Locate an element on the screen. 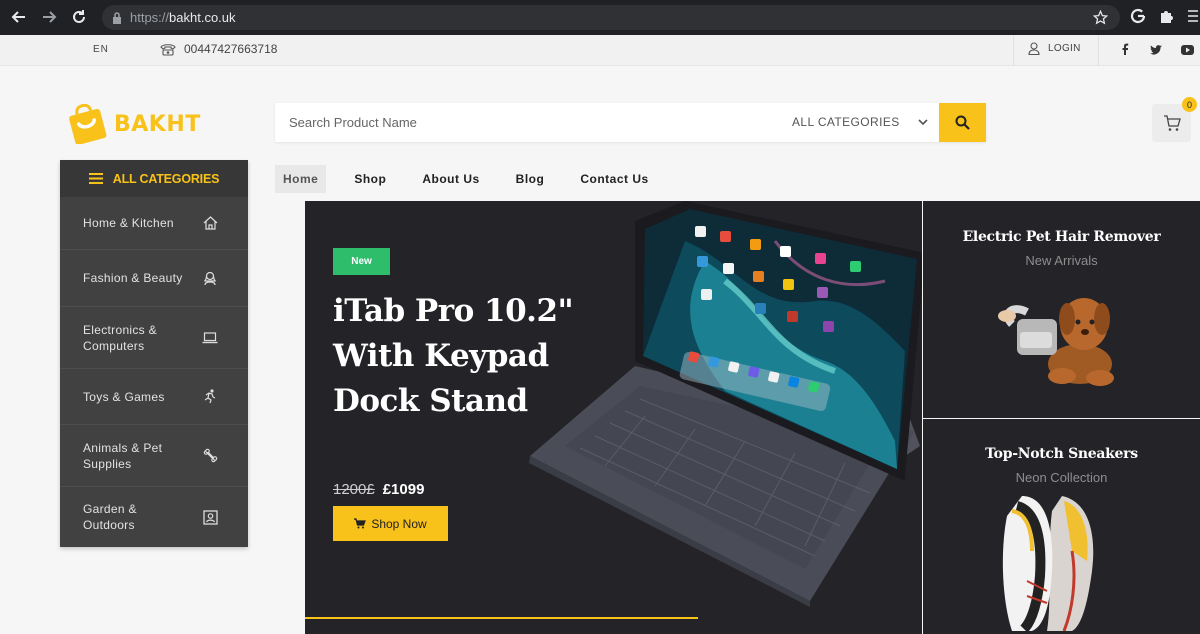 The image size is (1200, 634). nav-blog: Blog is located at coordinates (530, 179).